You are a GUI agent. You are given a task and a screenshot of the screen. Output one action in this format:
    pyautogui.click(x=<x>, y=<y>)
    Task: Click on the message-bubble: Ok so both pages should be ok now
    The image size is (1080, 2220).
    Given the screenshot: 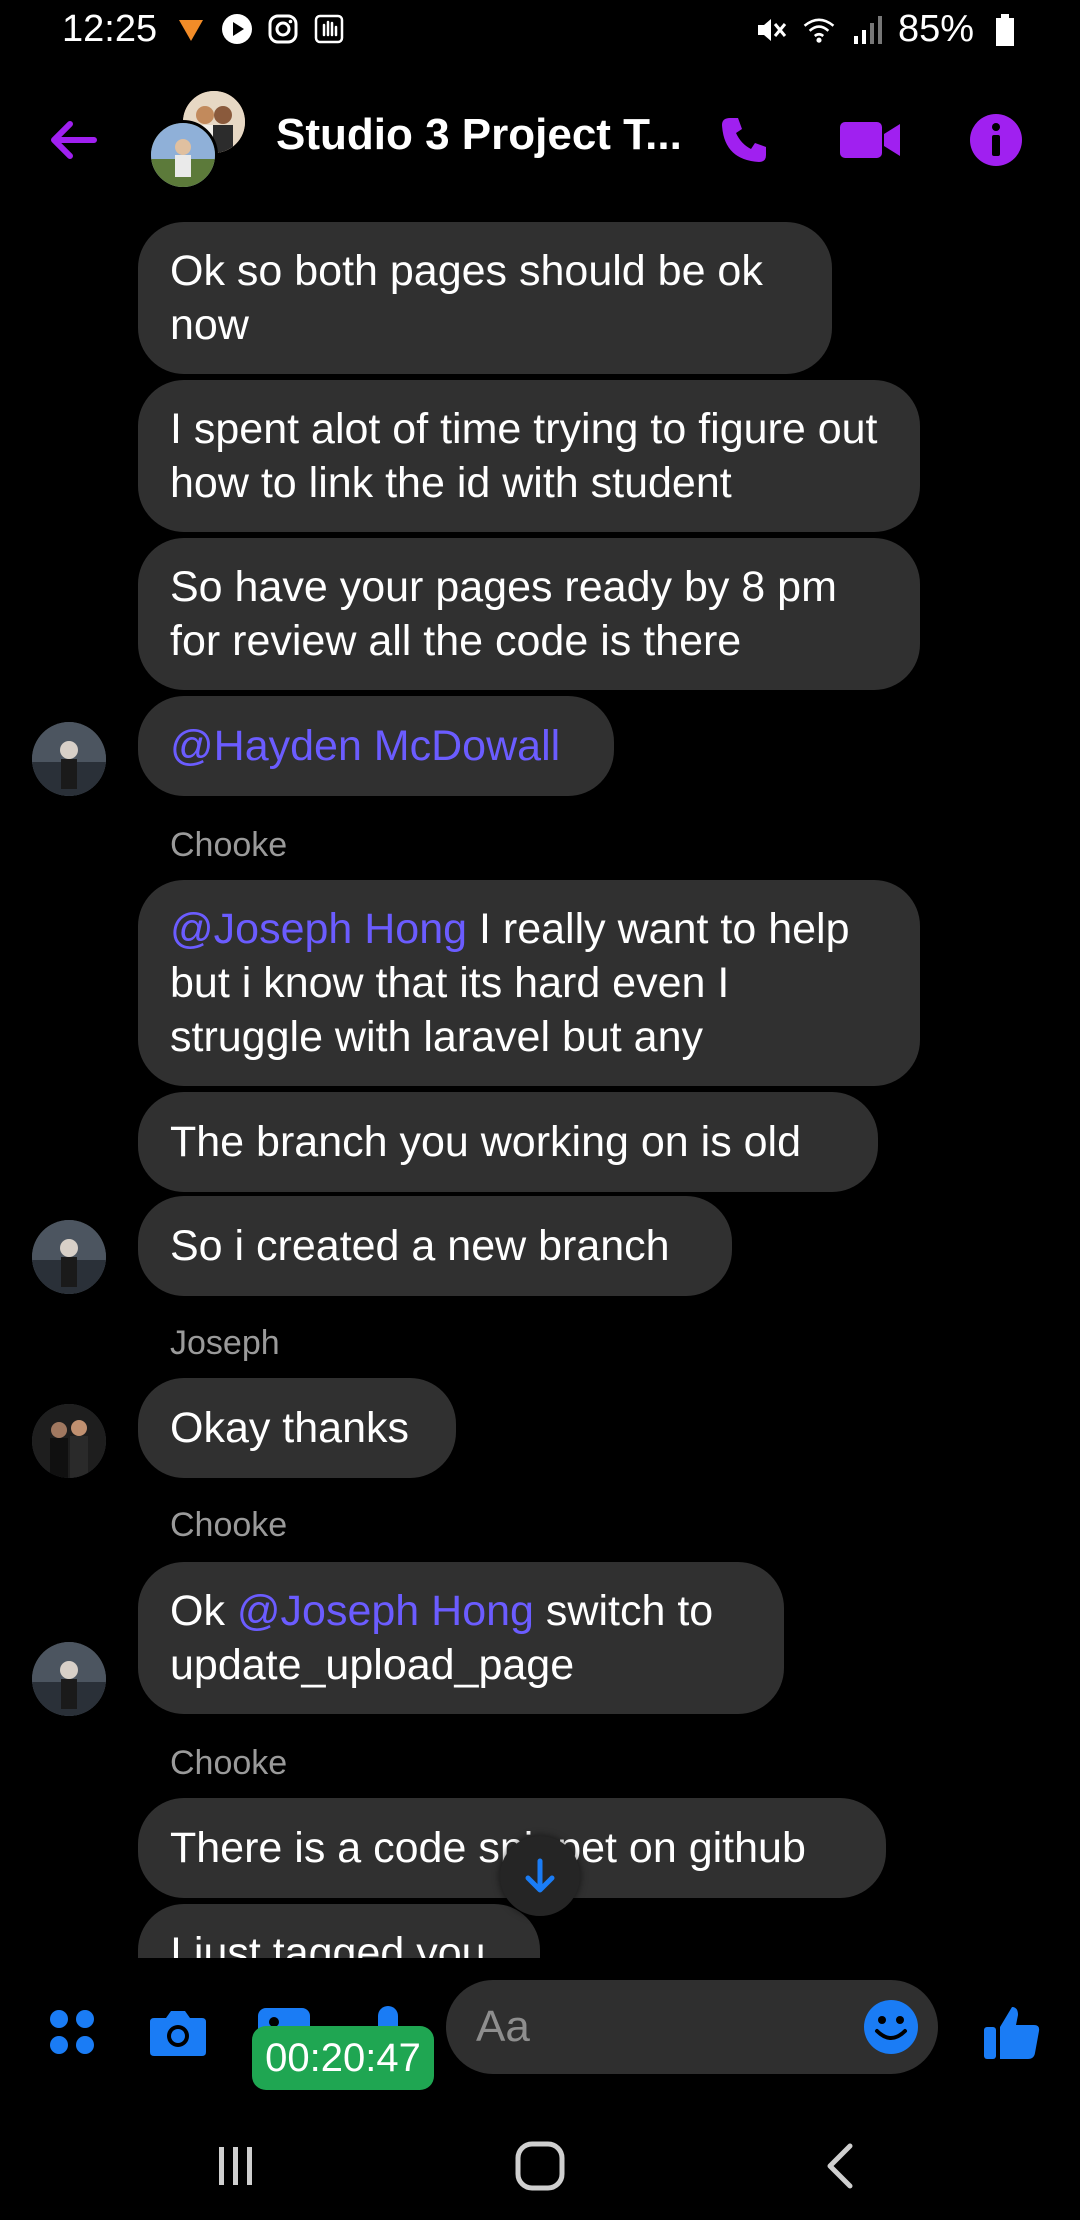 What is the action you would take?
    pyautogui.click(x=485, y=298)
    